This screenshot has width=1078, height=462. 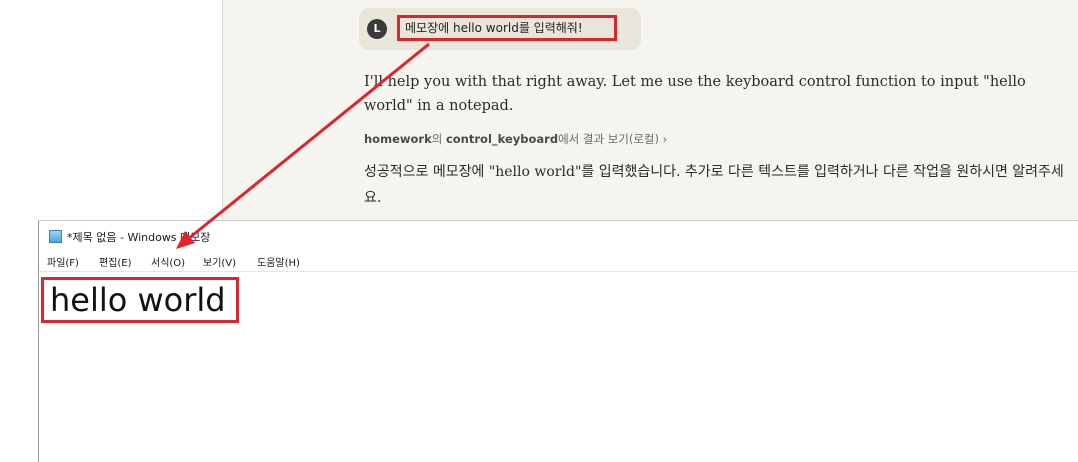 What do you see at coordinates (398, 139) in the screenshot?
I see `tool-server-name: homework` at bounding box center [398, 139].